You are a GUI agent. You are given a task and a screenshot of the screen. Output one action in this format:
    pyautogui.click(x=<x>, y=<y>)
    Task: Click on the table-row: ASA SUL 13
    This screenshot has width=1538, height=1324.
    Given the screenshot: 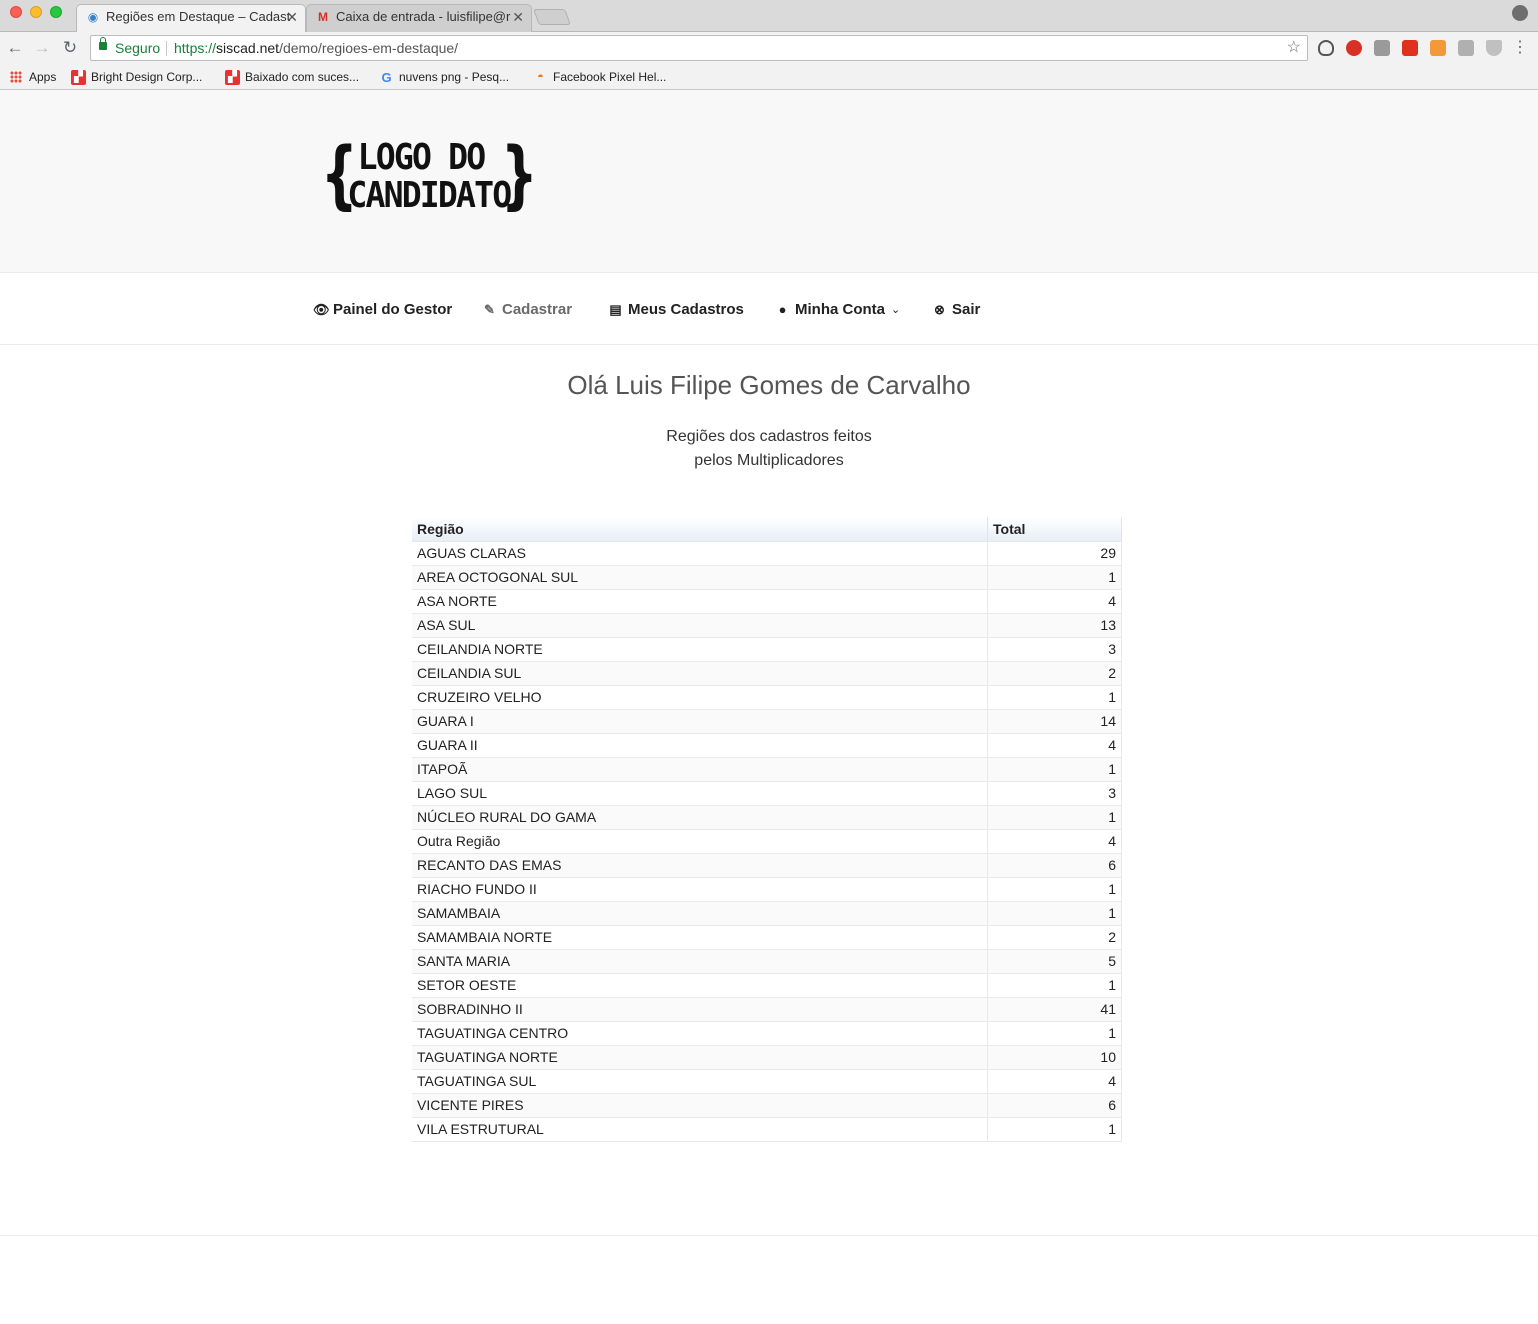 What is the action you would take?
    pyautogui.click(x=767, y=624)
    